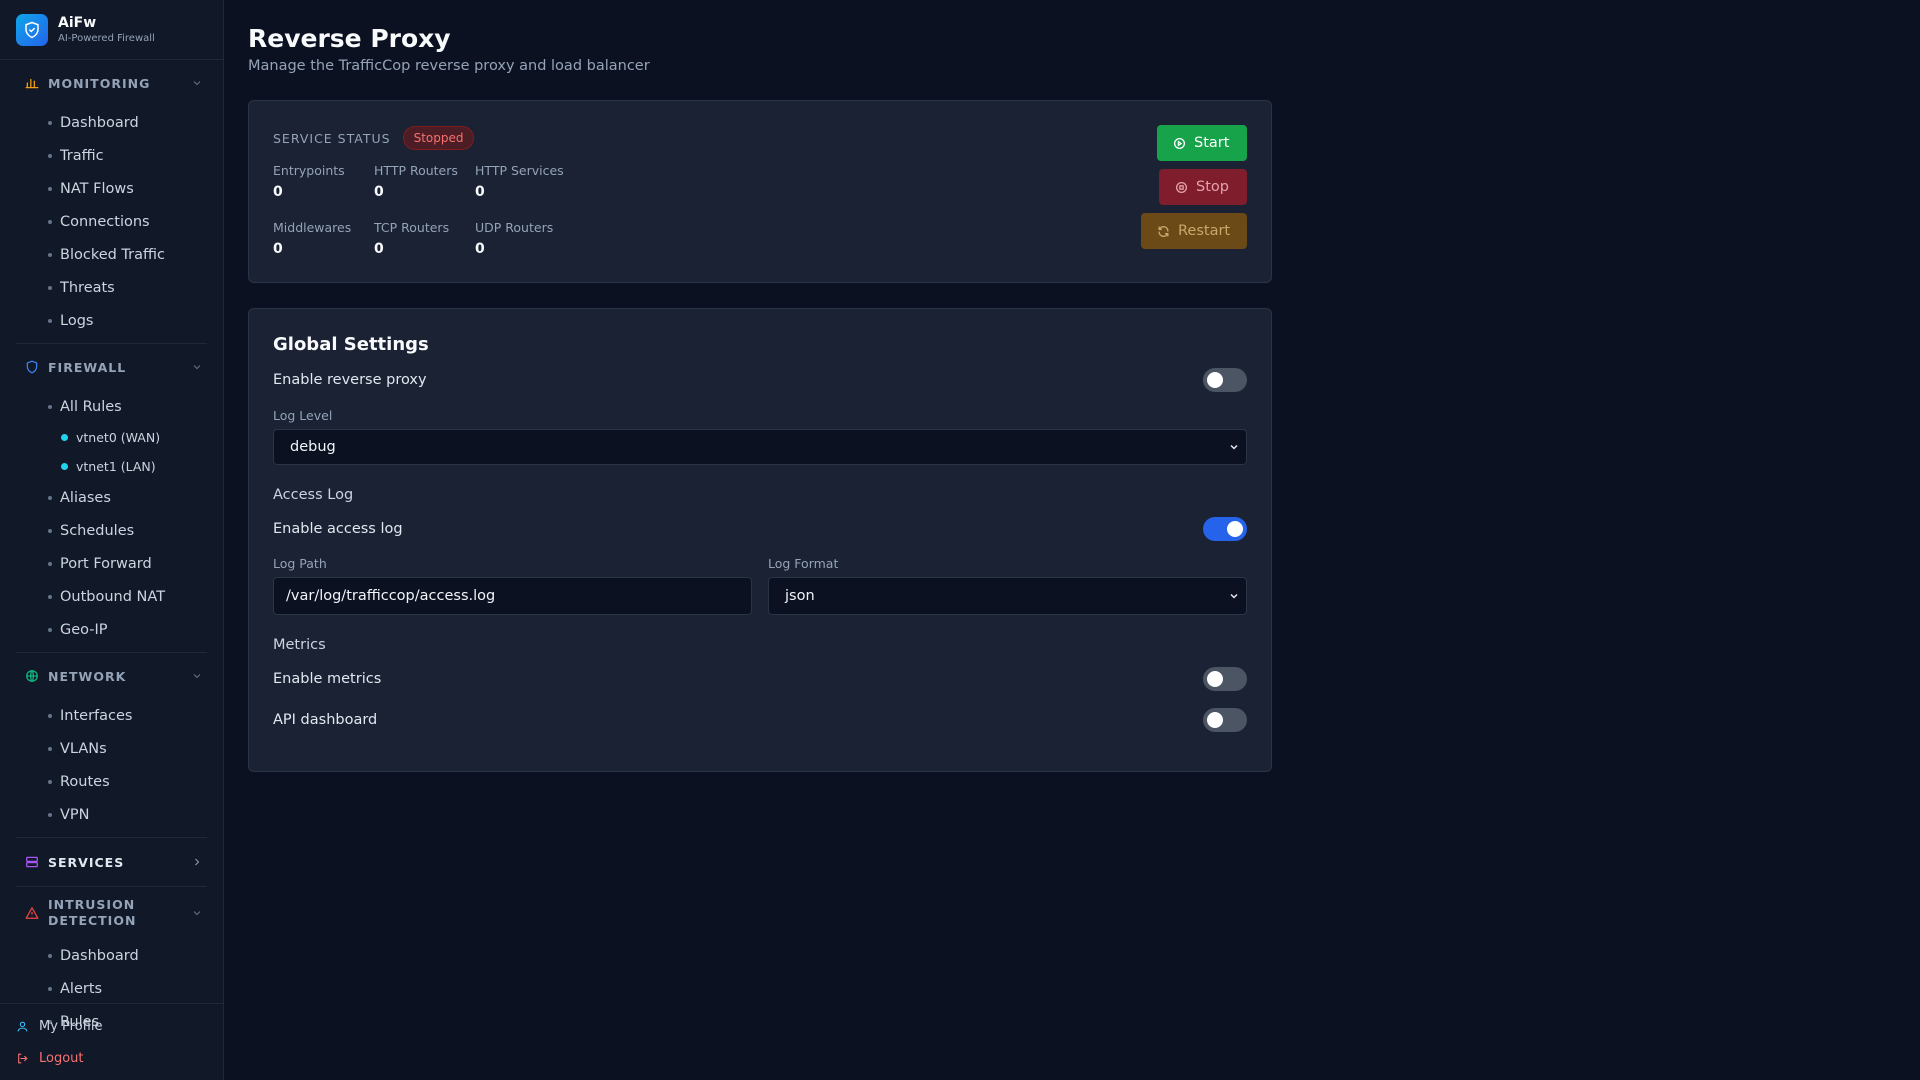 Image resolution: width=1920 pixels, height=1080 pixels. Describe the element at coordinates (332, 138) in the screenshot. I see `service-status-label: SERVICE STATUS` at that location.